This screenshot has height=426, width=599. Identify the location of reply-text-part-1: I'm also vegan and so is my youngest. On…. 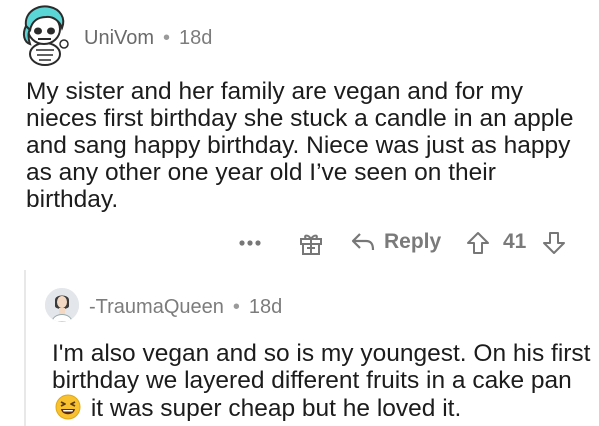
(321, 367).